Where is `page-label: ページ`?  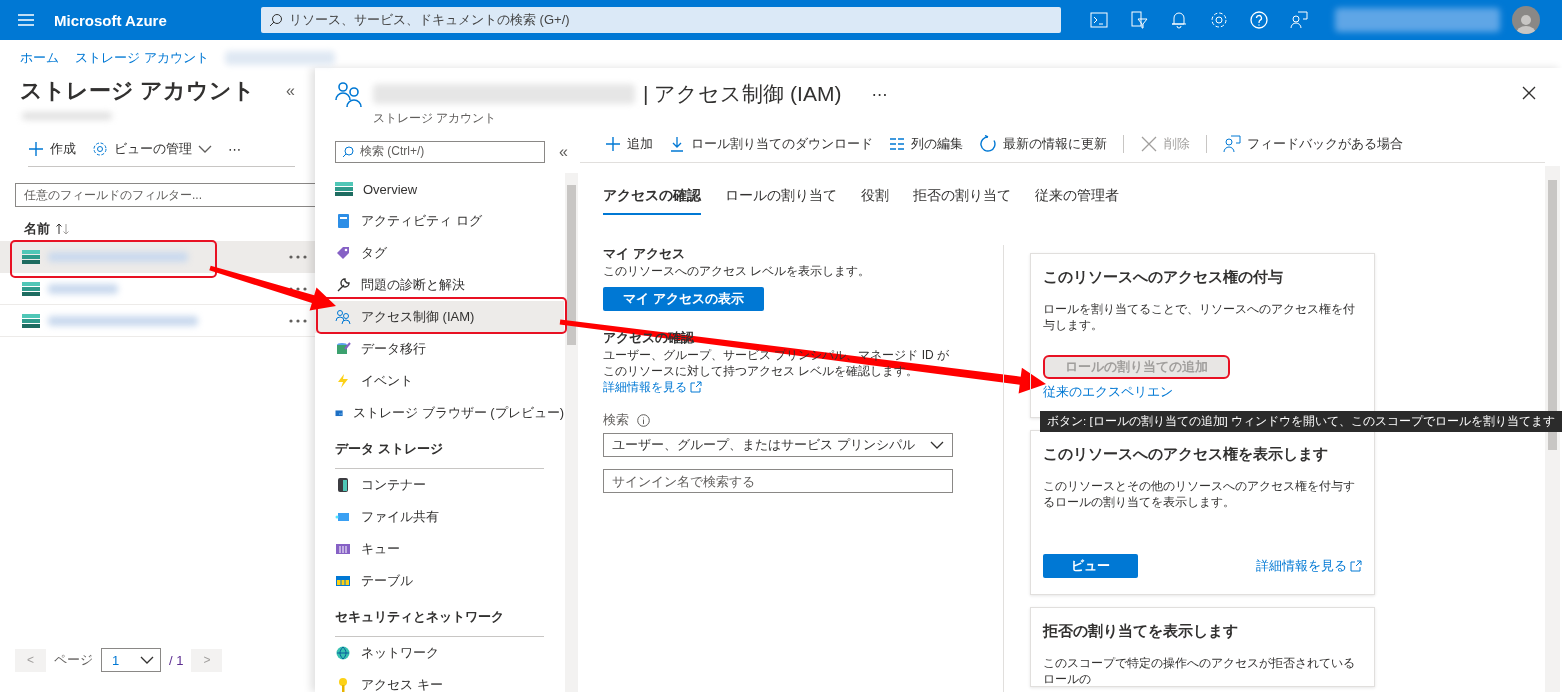
page-label: ページ is located at coordinates (73, 660).